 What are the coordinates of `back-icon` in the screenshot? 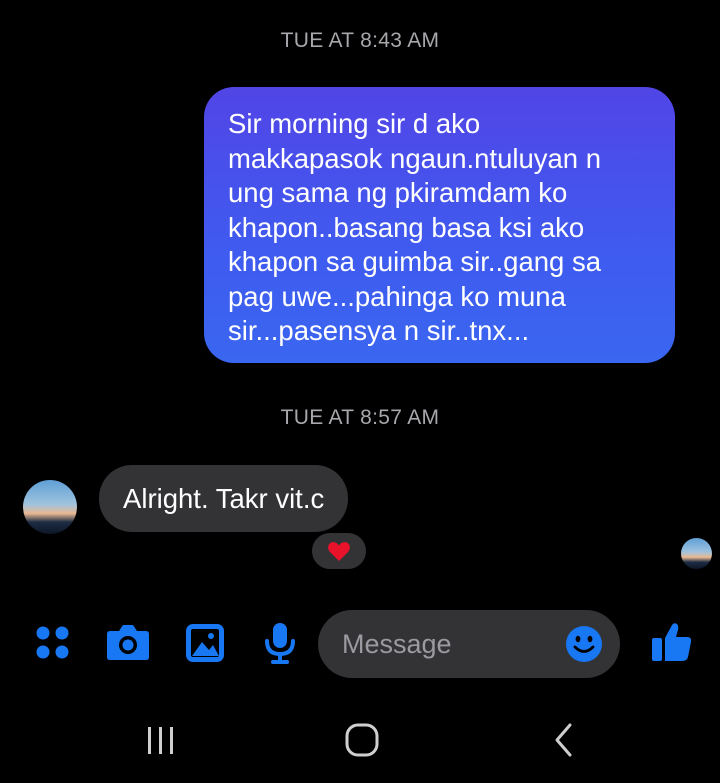 It's located at (564, 742).